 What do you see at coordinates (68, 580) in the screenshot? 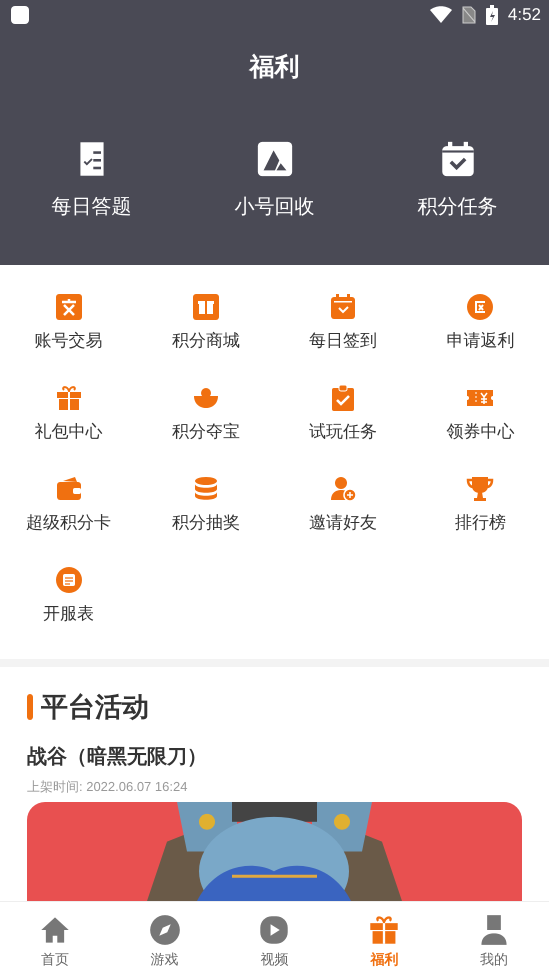
I see `document-icon` at bounding box center [68, 580].